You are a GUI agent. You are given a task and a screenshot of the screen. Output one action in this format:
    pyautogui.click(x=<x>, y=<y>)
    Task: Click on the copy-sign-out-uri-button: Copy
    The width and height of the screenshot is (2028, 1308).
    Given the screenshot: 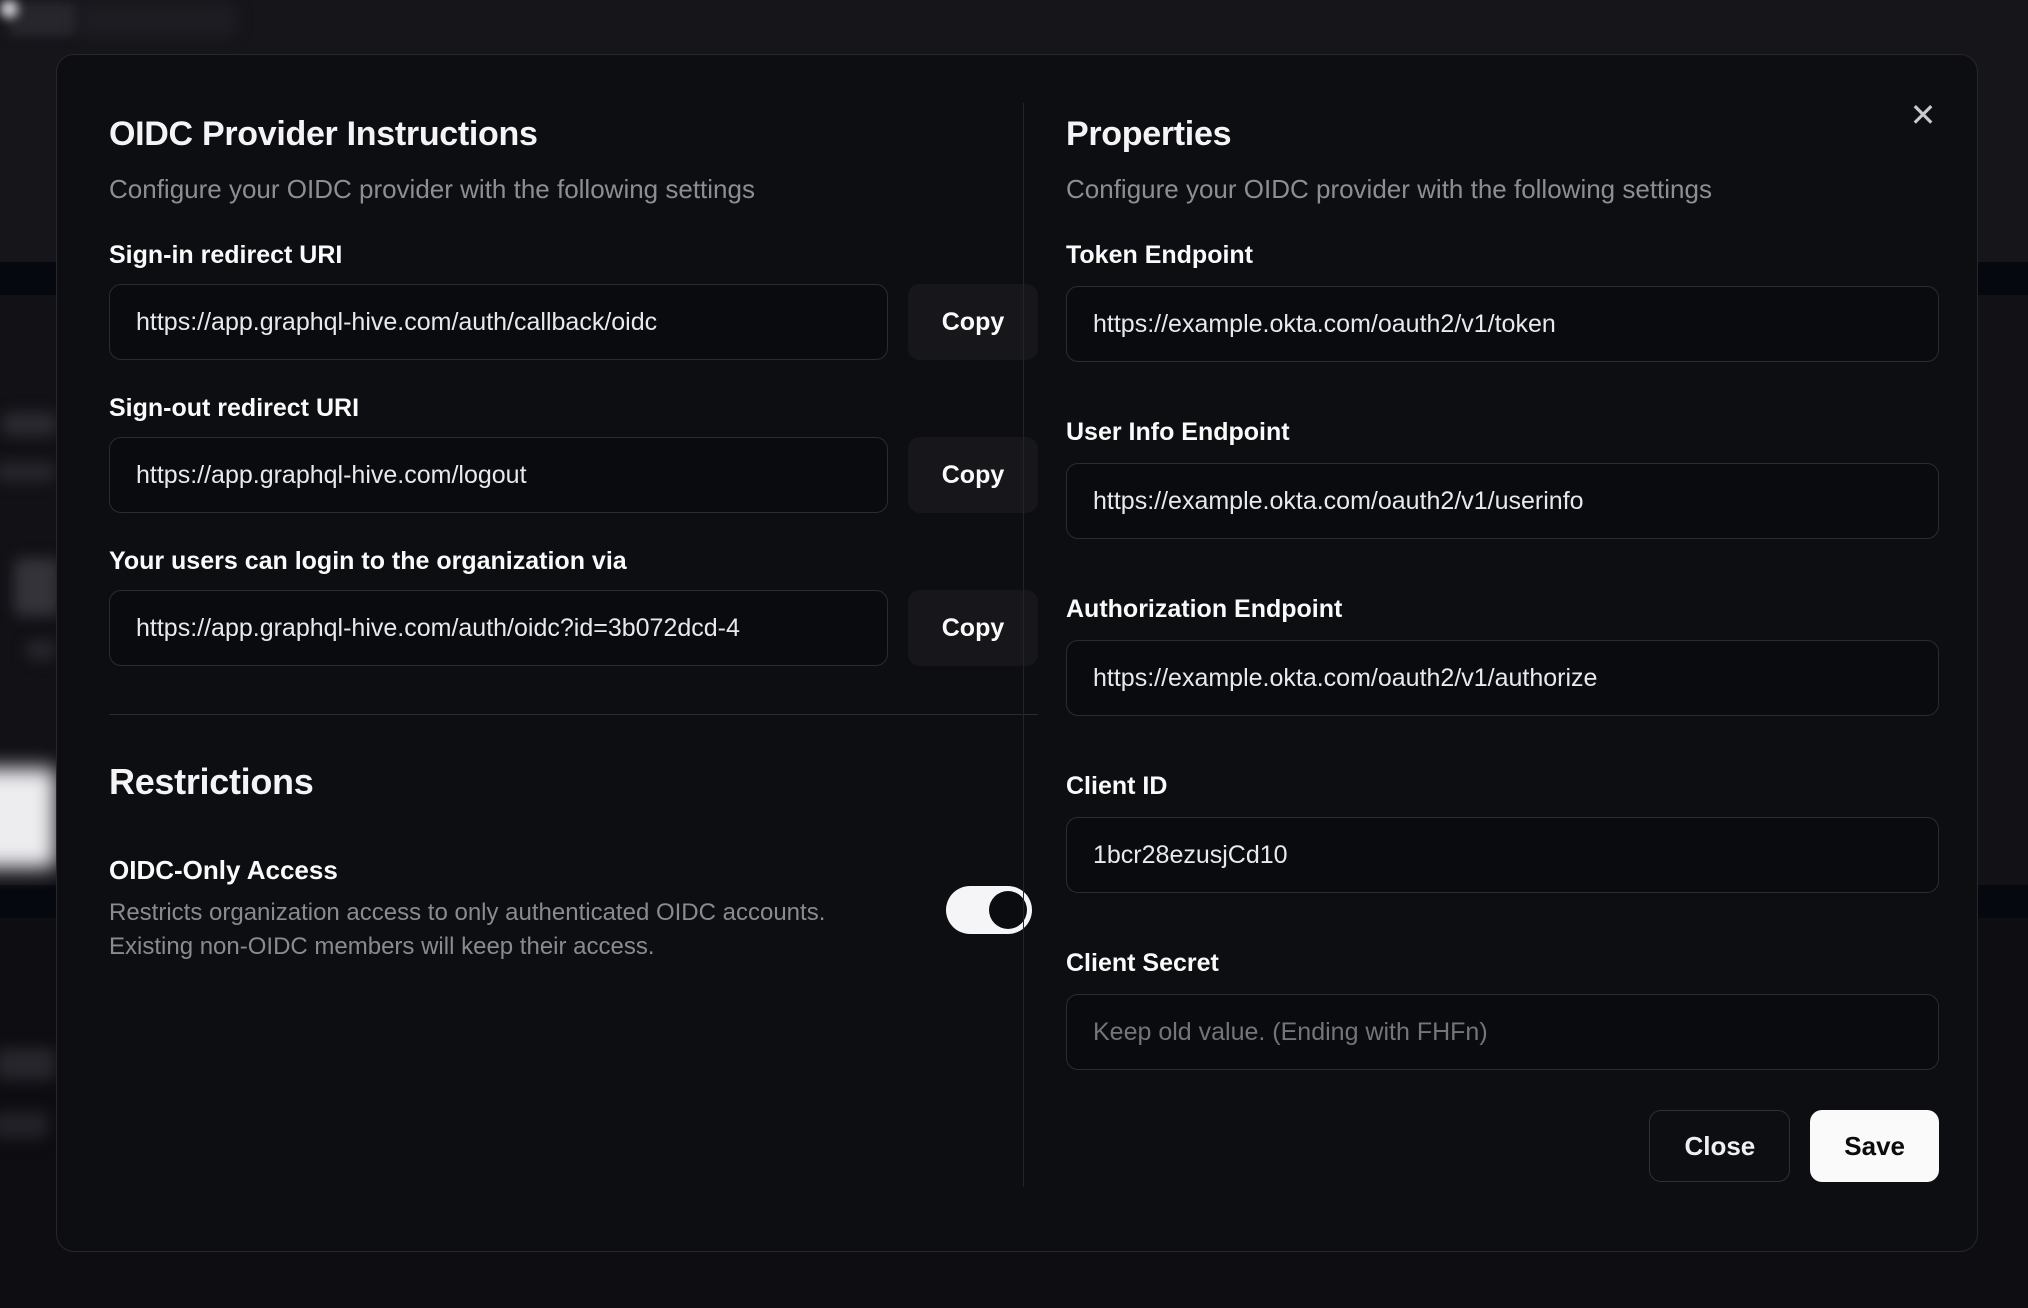 What is the action you would take?
    pyautogui.click(x=973, y=475)
    